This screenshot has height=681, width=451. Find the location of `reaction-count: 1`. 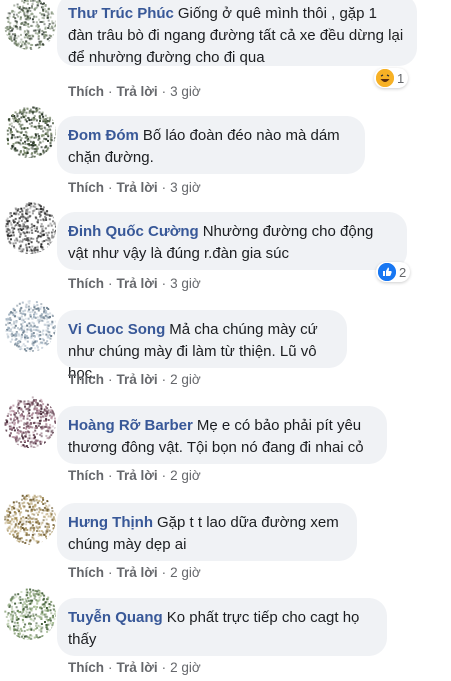

reaction-count: 1 is located at coordinates (401, 78).